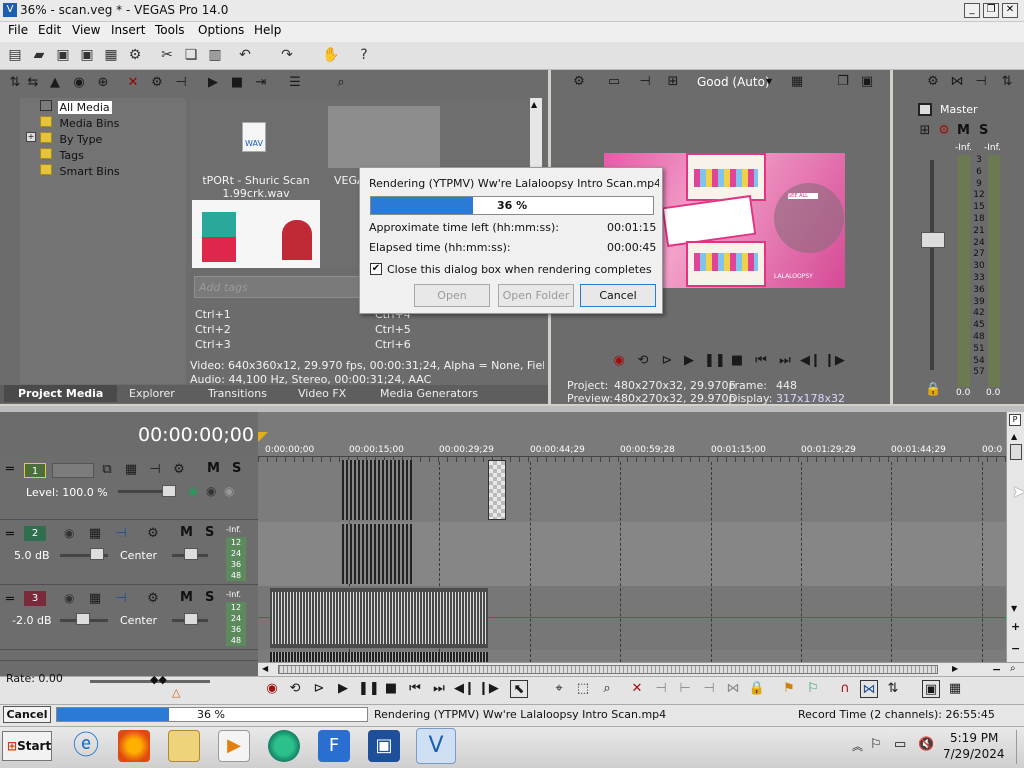 The height and width of the screenshot is (768, 1024). Describe the element at coordinates (1014, 608) in the screenshot. I see `scroll-down-icon: ▼` at that location.